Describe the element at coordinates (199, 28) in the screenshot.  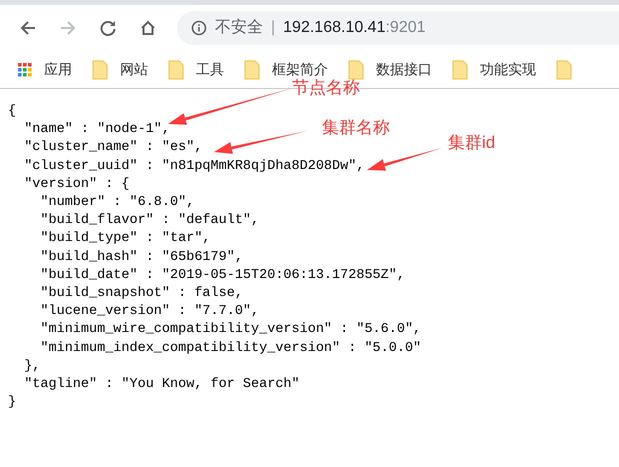
I see `info-icon` at that location.